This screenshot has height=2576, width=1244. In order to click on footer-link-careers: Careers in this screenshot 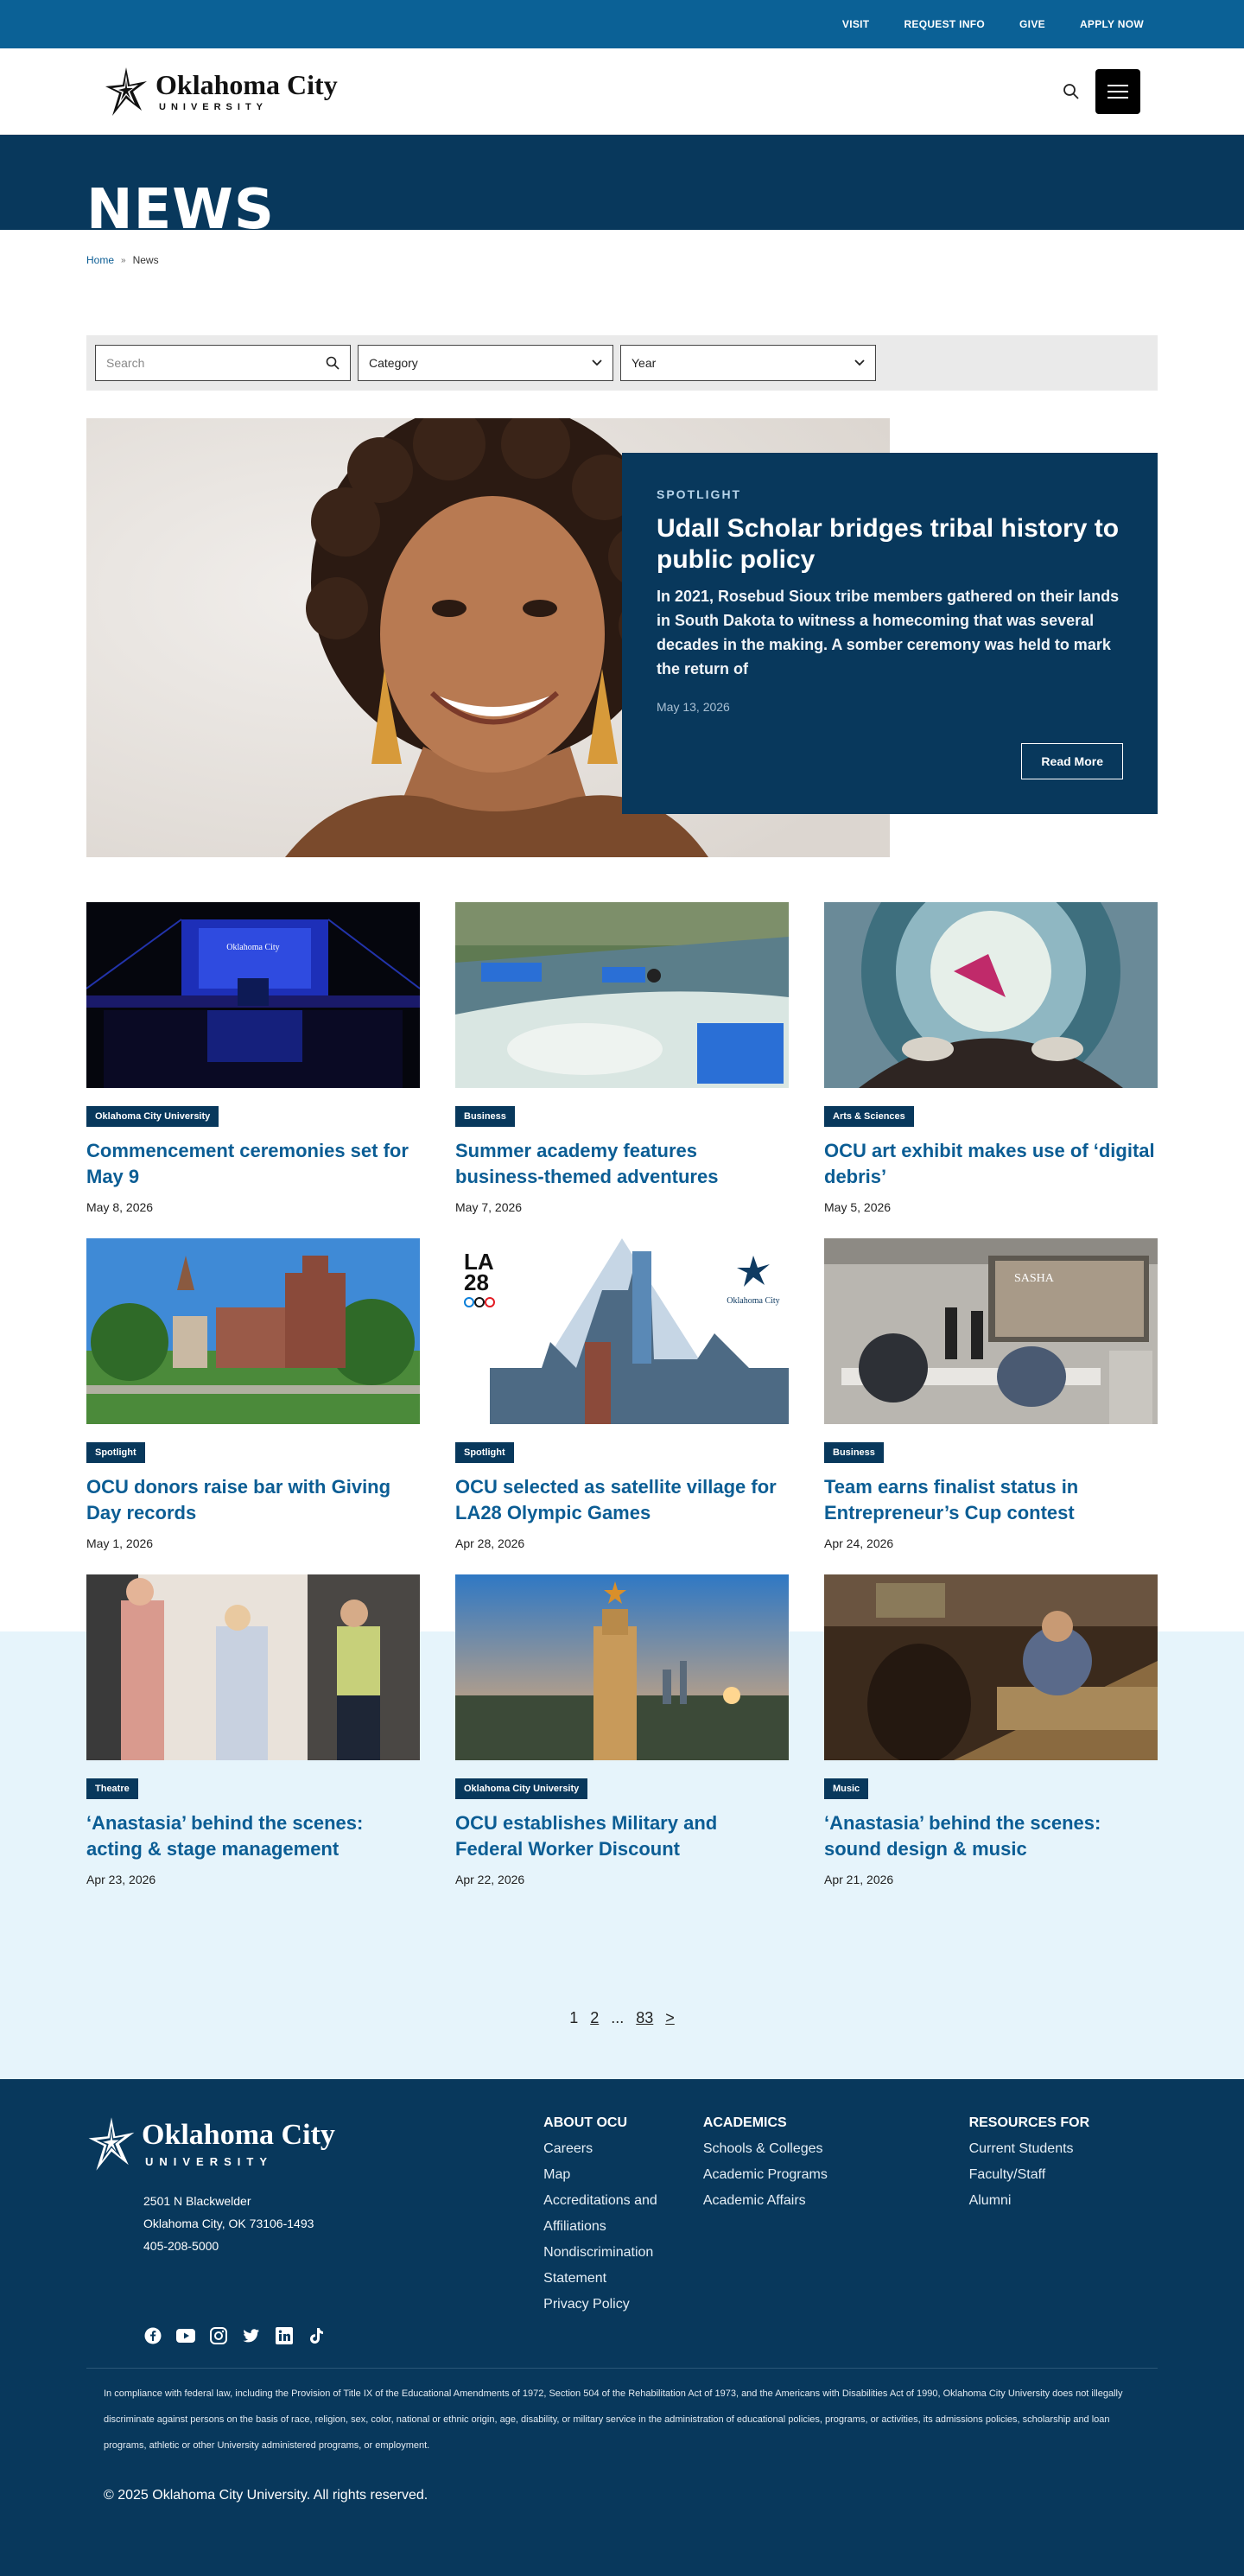, I will do `click(623, 2149)`.